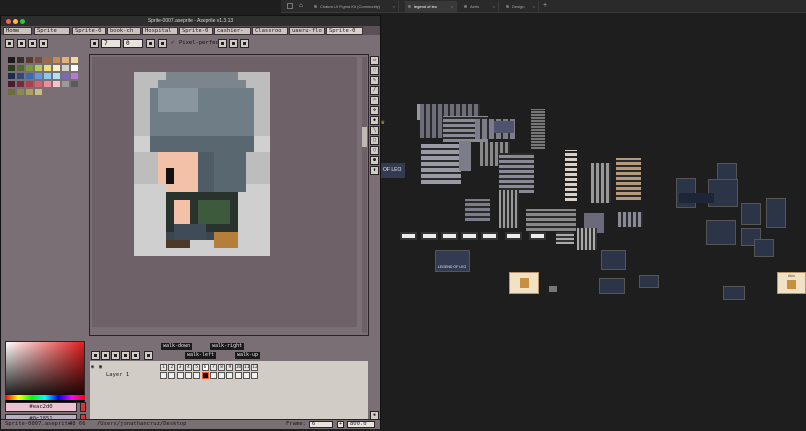 The width and height of the screenshot is (806, 431). I want to click on blur-tool-icon: ●, so click(374, 160).